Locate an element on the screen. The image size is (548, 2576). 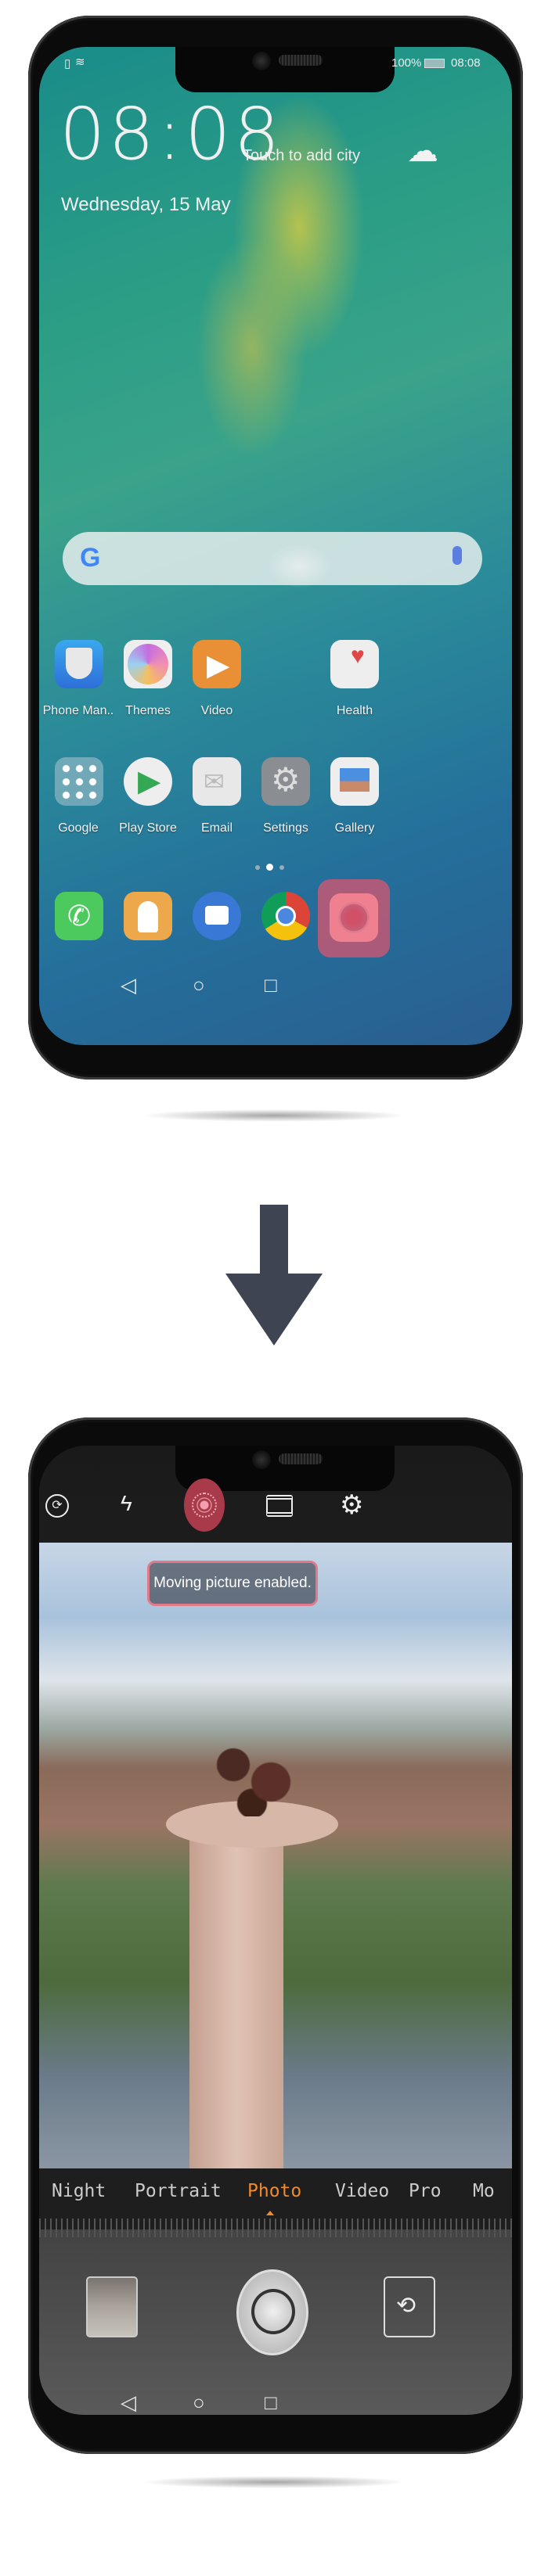
folder-icon is located at coordinates (79, 782).